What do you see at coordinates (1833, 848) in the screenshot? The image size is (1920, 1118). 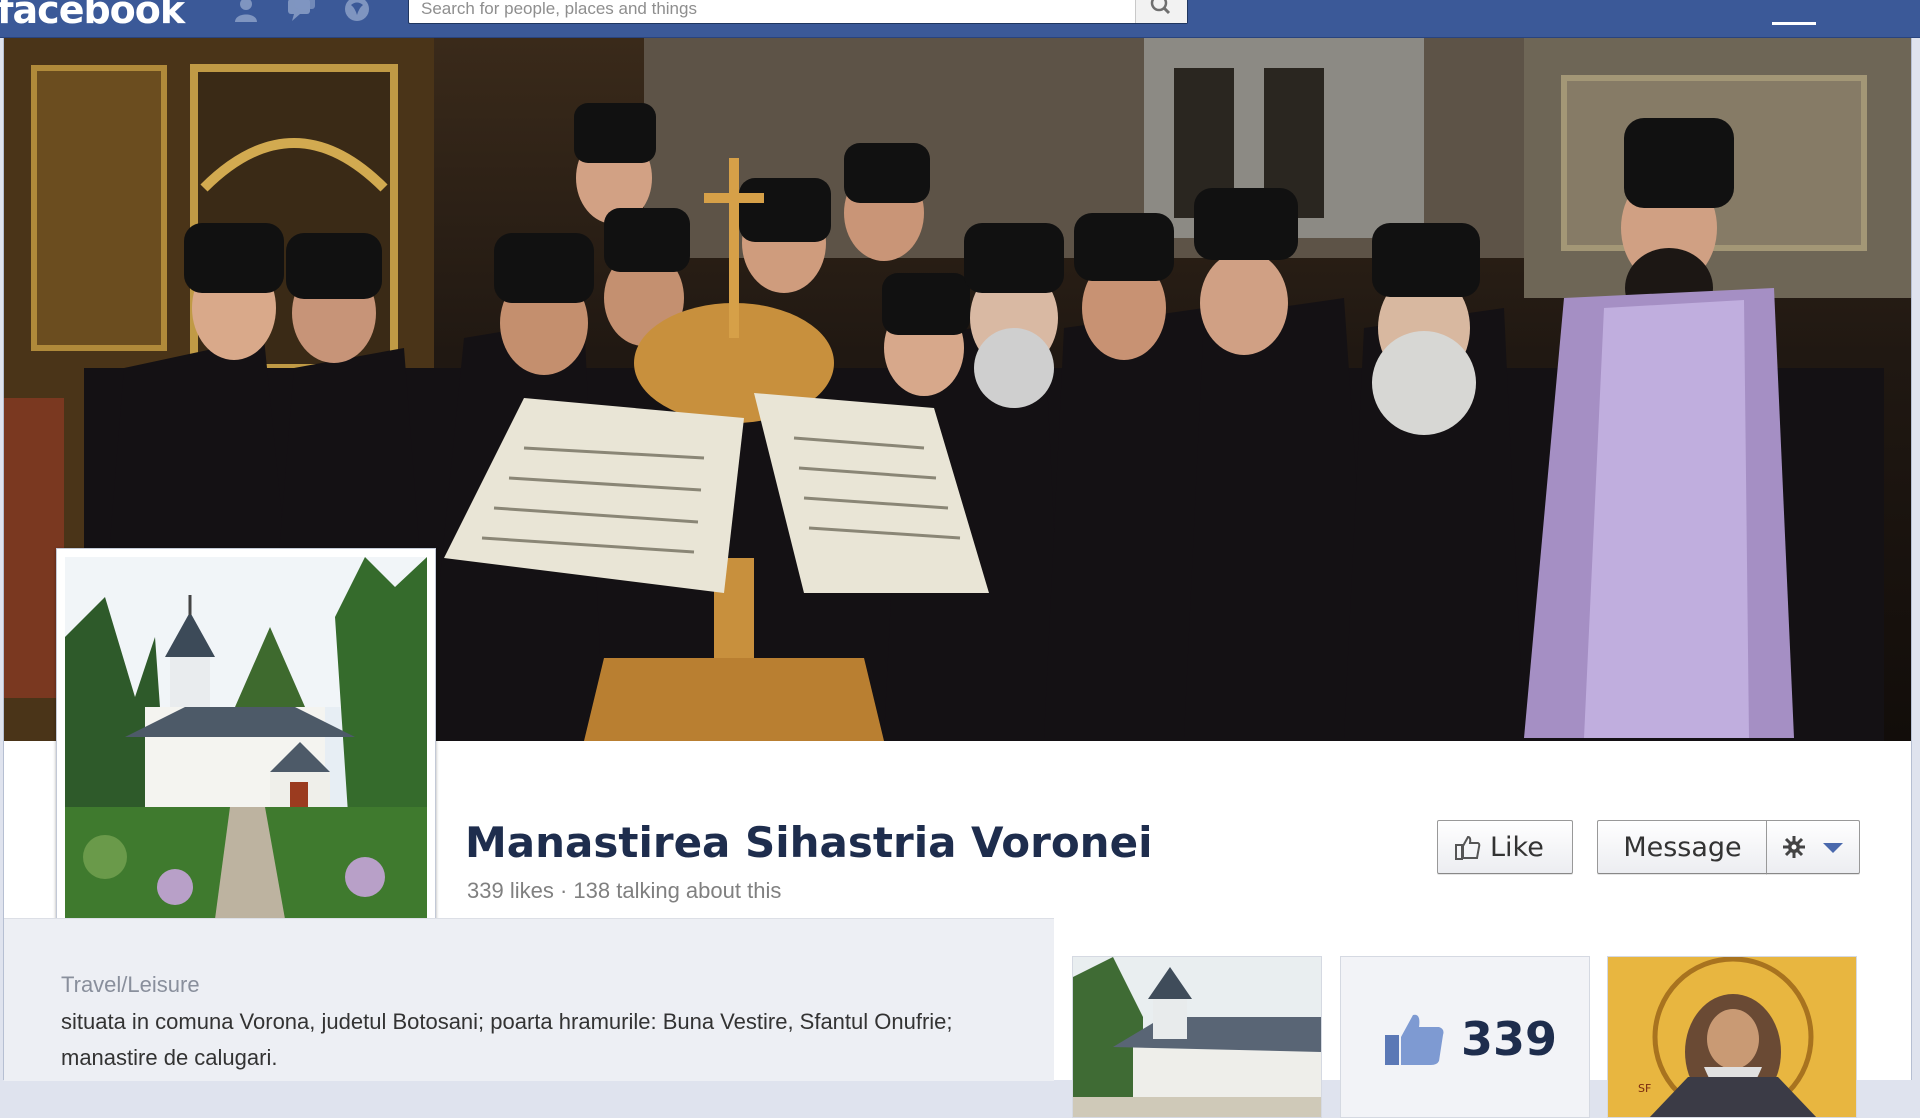 I see `caret-down-icon` at bounding box center [1833, 848].